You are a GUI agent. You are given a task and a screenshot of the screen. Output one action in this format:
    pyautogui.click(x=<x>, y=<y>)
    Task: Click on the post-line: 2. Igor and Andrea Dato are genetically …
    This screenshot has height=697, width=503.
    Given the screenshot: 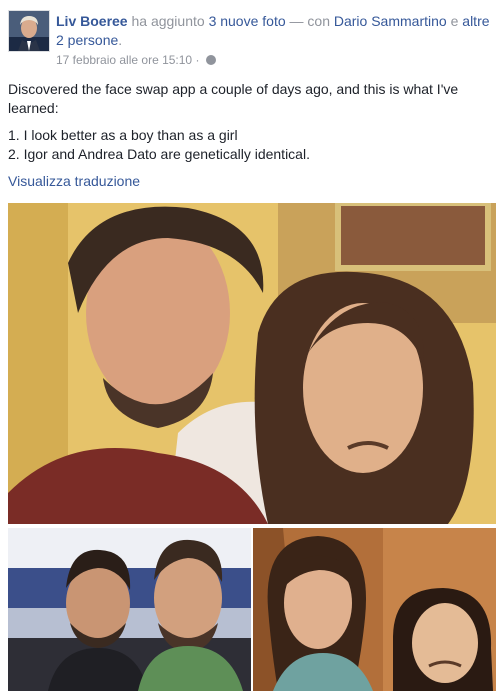 What is the action you would take?
    pyautogui.click(x=159, y=154)
    